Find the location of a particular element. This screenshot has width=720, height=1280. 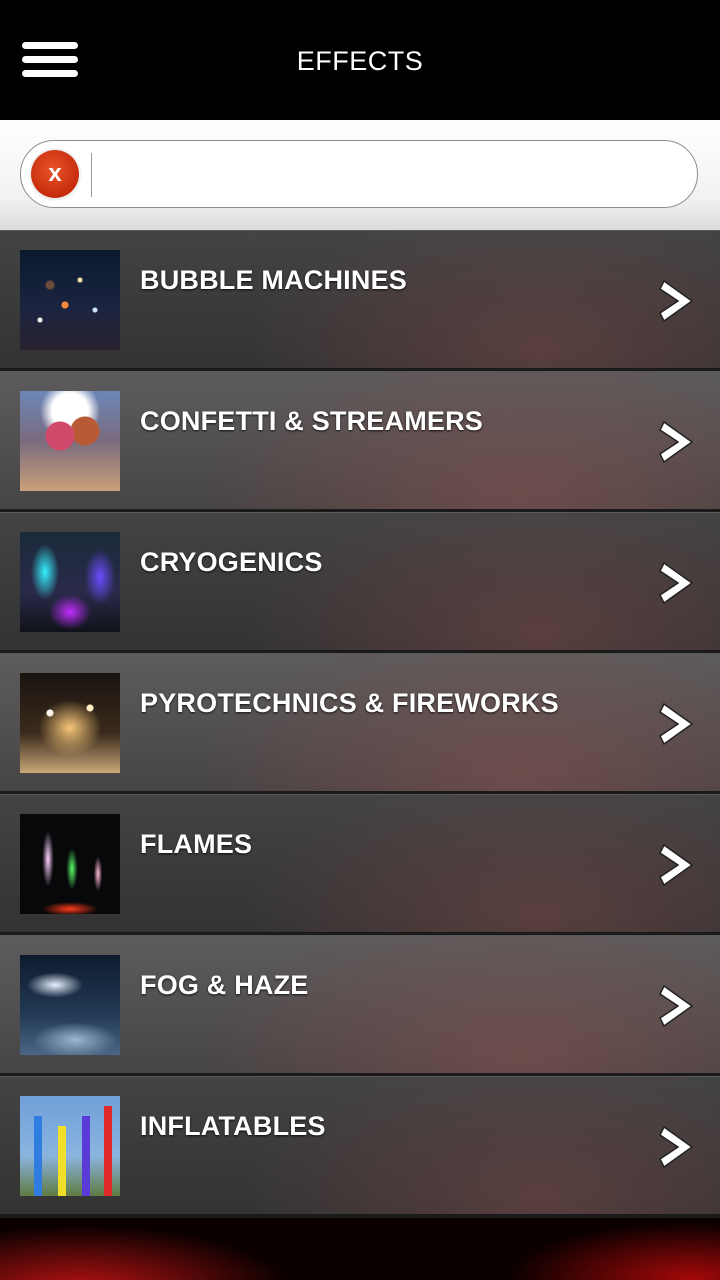

inflatables-thumbnail is located at coordinates (70, 1146).